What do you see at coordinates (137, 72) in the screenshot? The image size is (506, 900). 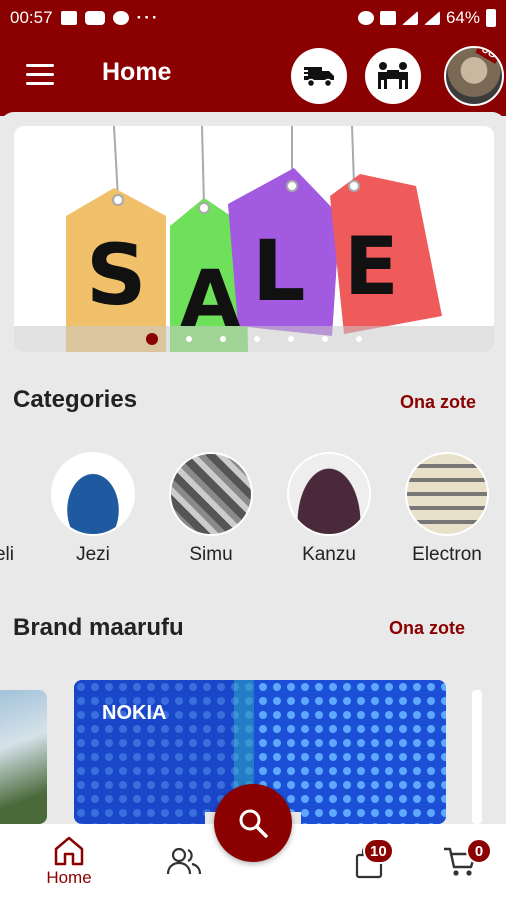 I see `page-title: Home` at bounding box center [137, 72].